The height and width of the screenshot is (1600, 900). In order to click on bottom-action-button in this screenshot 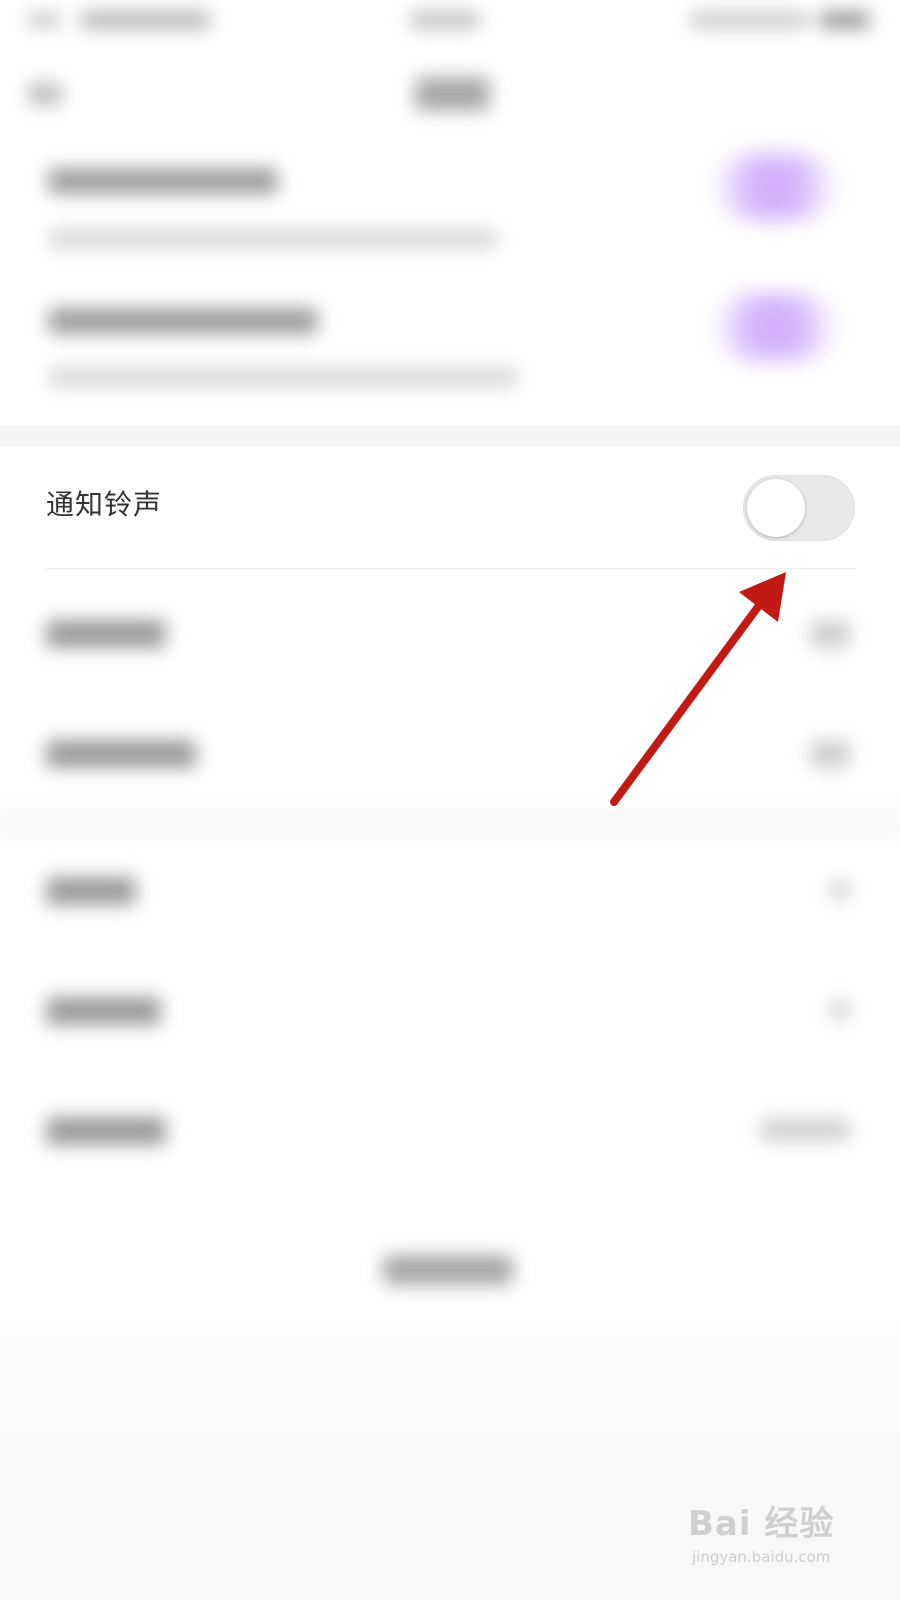, I will do `click(448, 1270)`.